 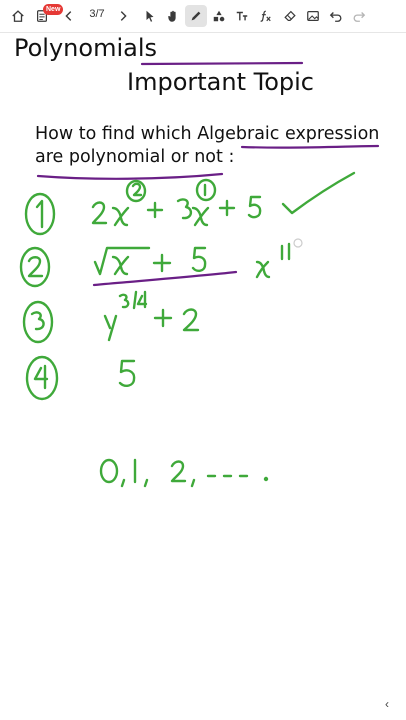 What do you see at coordinates (190, 203) in the screenshot?
I see `item-1-ink` at bounding box center [190, 203].